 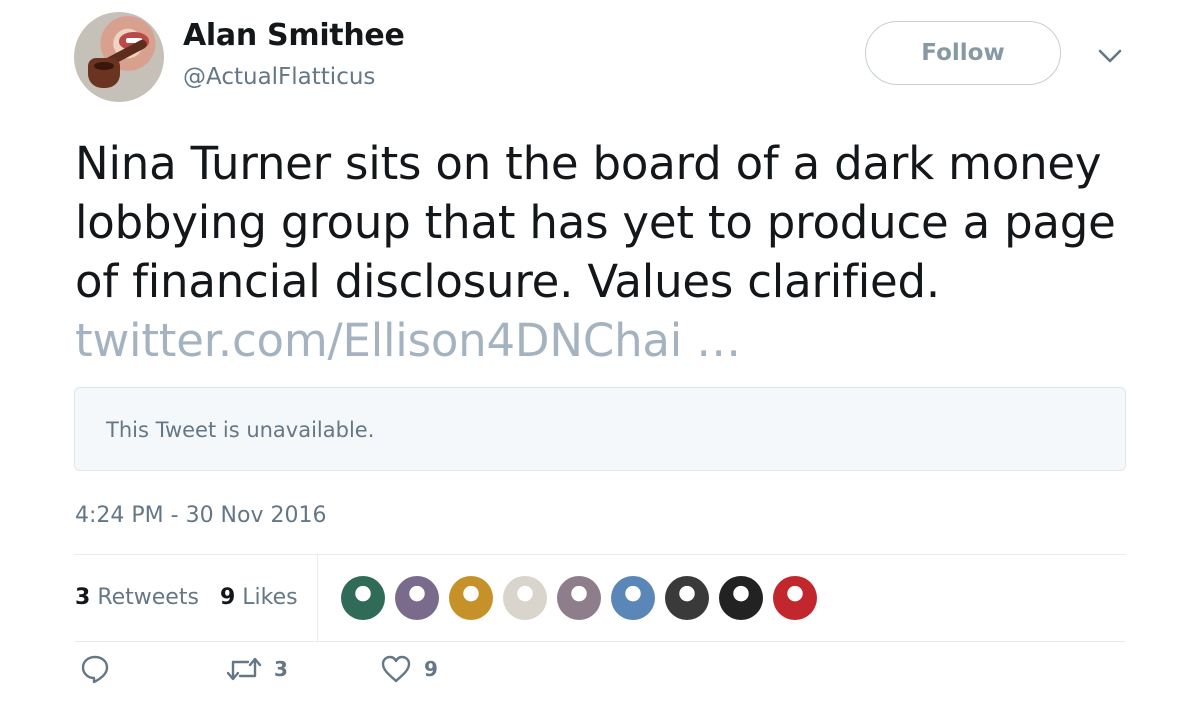 What do you see at coordinates (600, 554) in the screenshot?
I see `stats-top-divider` at bounding box center [600, 554].